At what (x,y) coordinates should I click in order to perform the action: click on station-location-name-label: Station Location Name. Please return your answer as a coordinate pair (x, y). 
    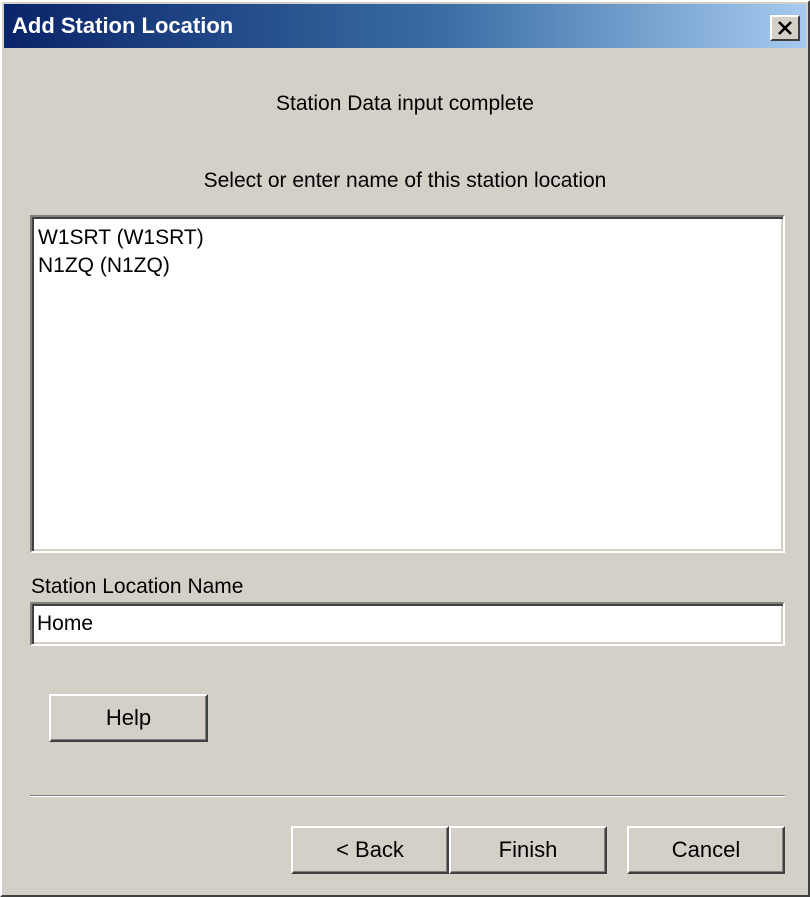
    Looking at the image, I should click on (137, 586).